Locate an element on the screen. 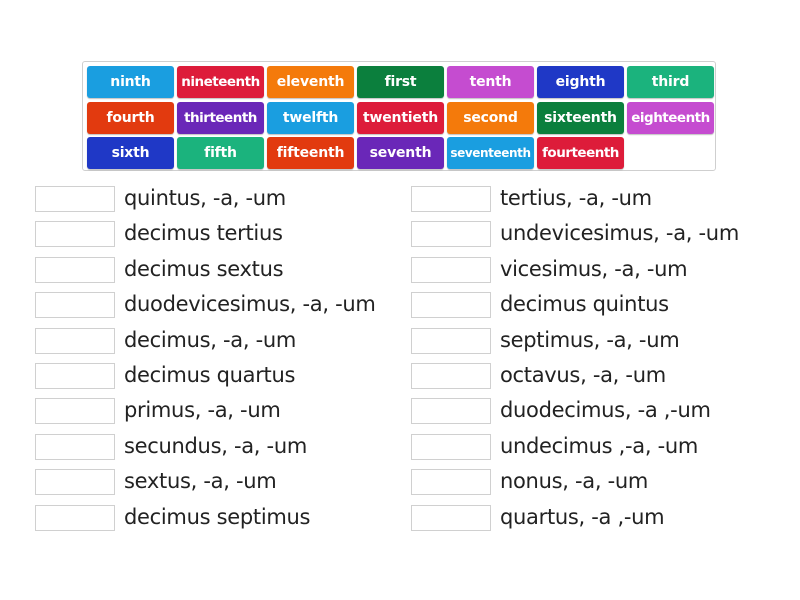 The image size is (800, 600). word-tile-nineteenth: nineteenth is located at coordinates (220, 82).